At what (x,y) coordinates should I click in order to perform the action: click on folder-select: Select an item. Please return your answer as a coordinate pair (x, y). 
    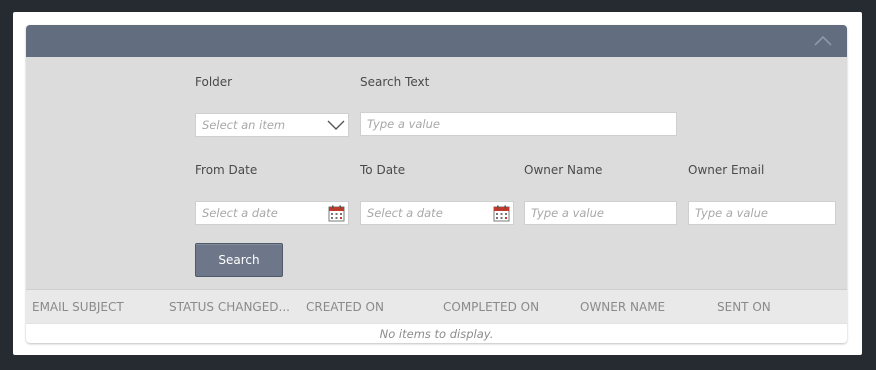
    Looking at the image, I should click on (272, 125).